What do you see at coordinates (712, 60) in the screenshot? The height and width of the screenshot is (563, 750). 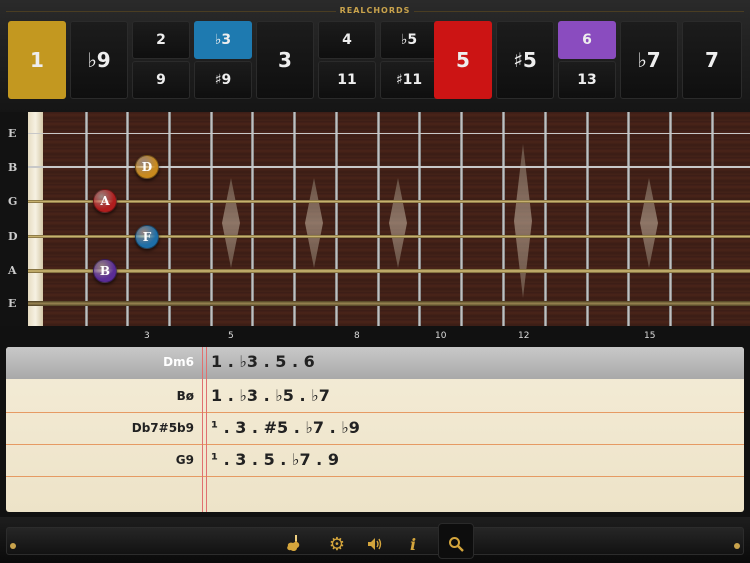 I see `key-7: 7` at bounding box center [712, 60].